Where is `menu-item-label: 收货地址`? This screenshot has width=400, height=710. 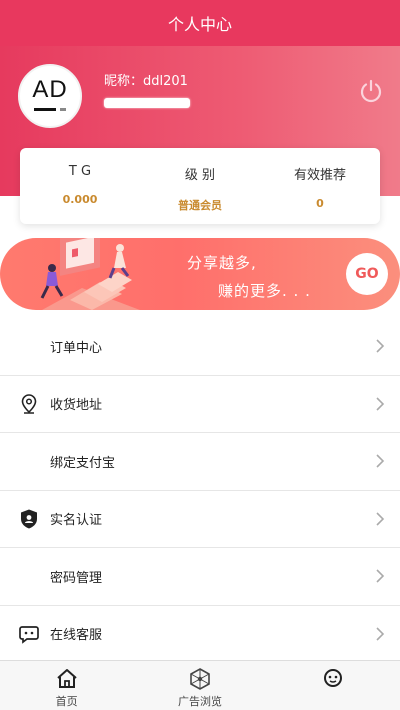 menu-item-label: 收货地址 is located at coordinates (76, 406).